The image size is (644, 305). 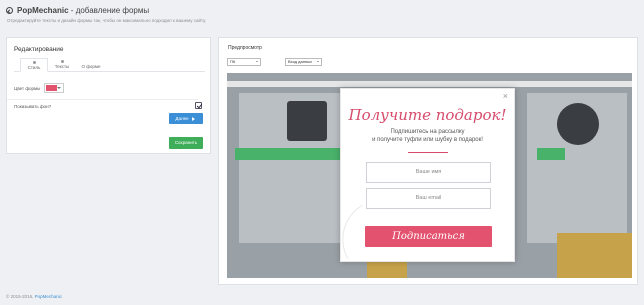 I want to click on preview-site-header, so click(x=429, y=84).